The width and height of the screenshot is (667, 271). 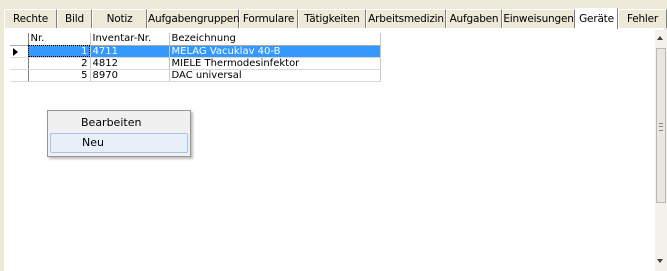 What do you see at coordinates (19, 39) in the screenshot?
I see `row-indicator-header` at bounding box center [19, 39].